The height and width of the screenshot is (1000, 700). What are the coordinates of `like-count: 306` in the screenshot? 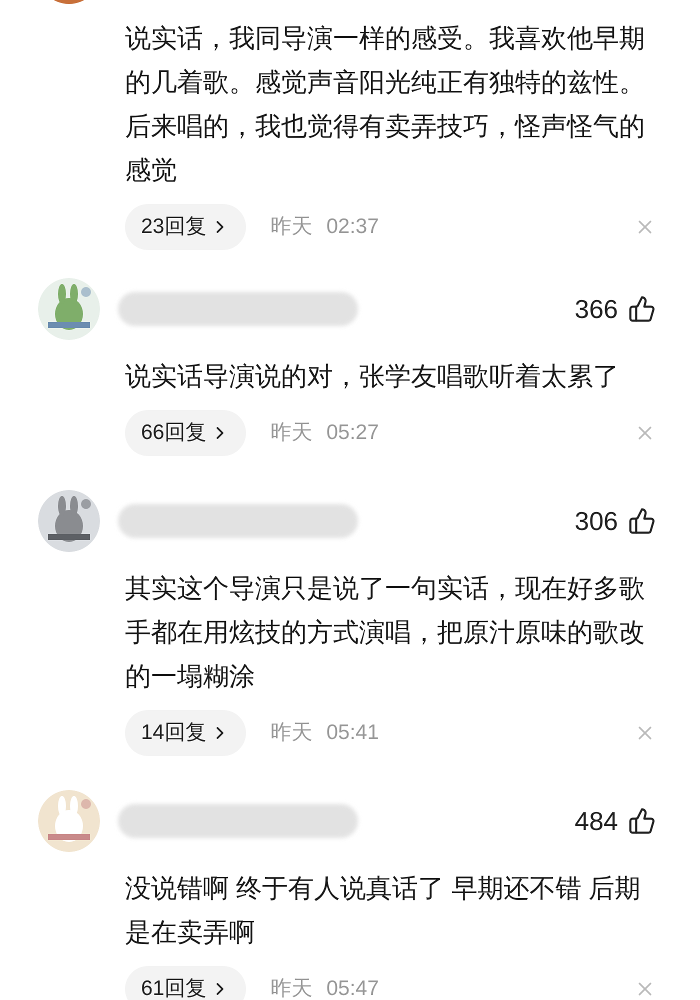 It's located at (596, 521).